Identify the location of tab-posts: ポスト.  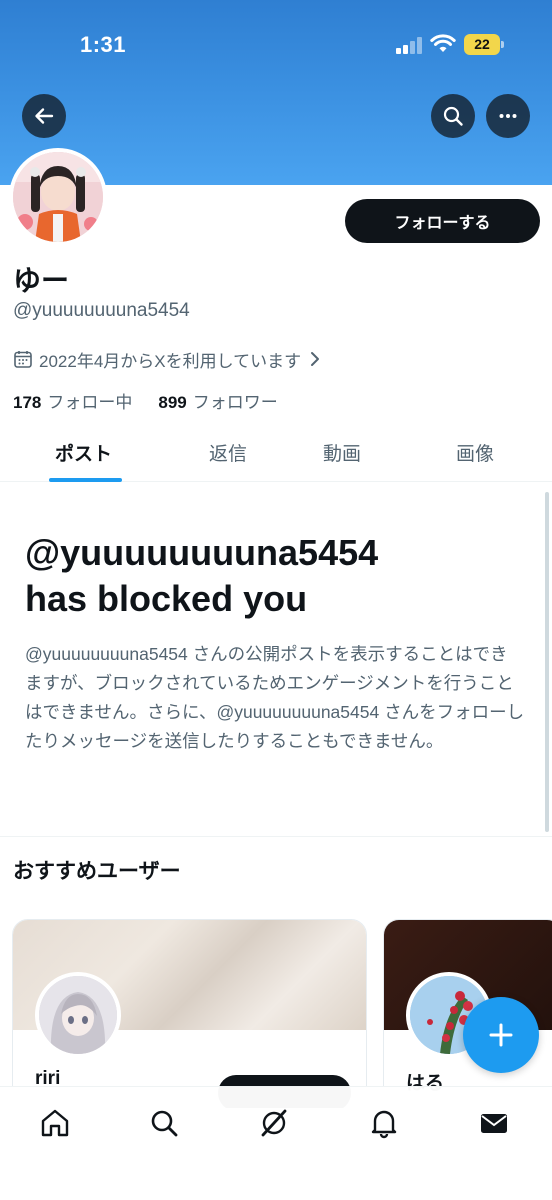
(83, 452).